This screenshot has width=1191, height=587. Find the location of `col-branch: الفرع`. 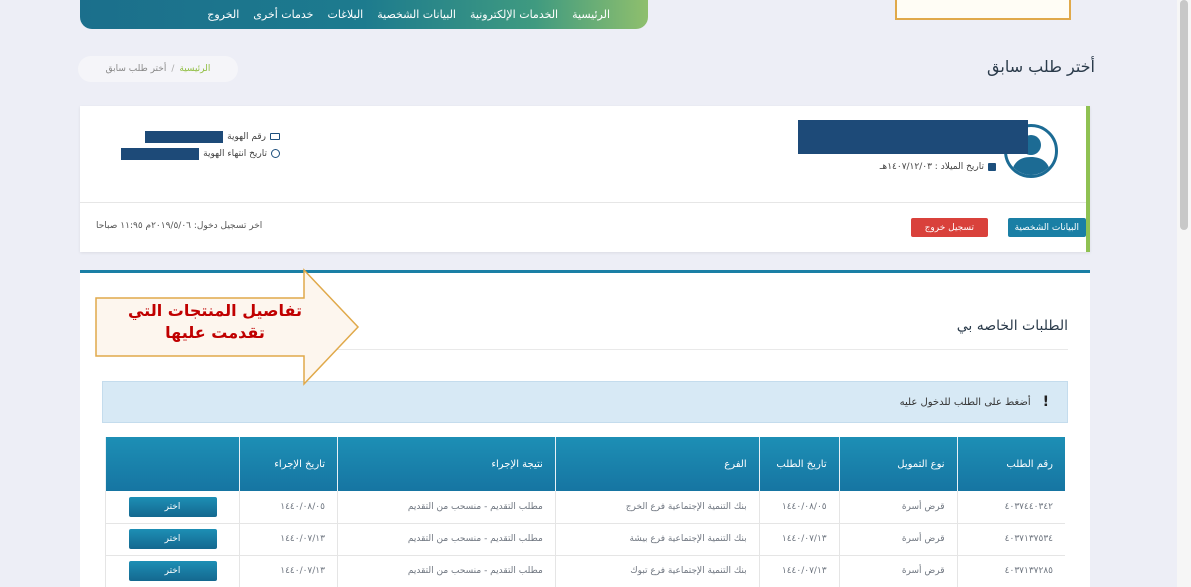

col-branch: الفرع is located at coordinates (657, 464).